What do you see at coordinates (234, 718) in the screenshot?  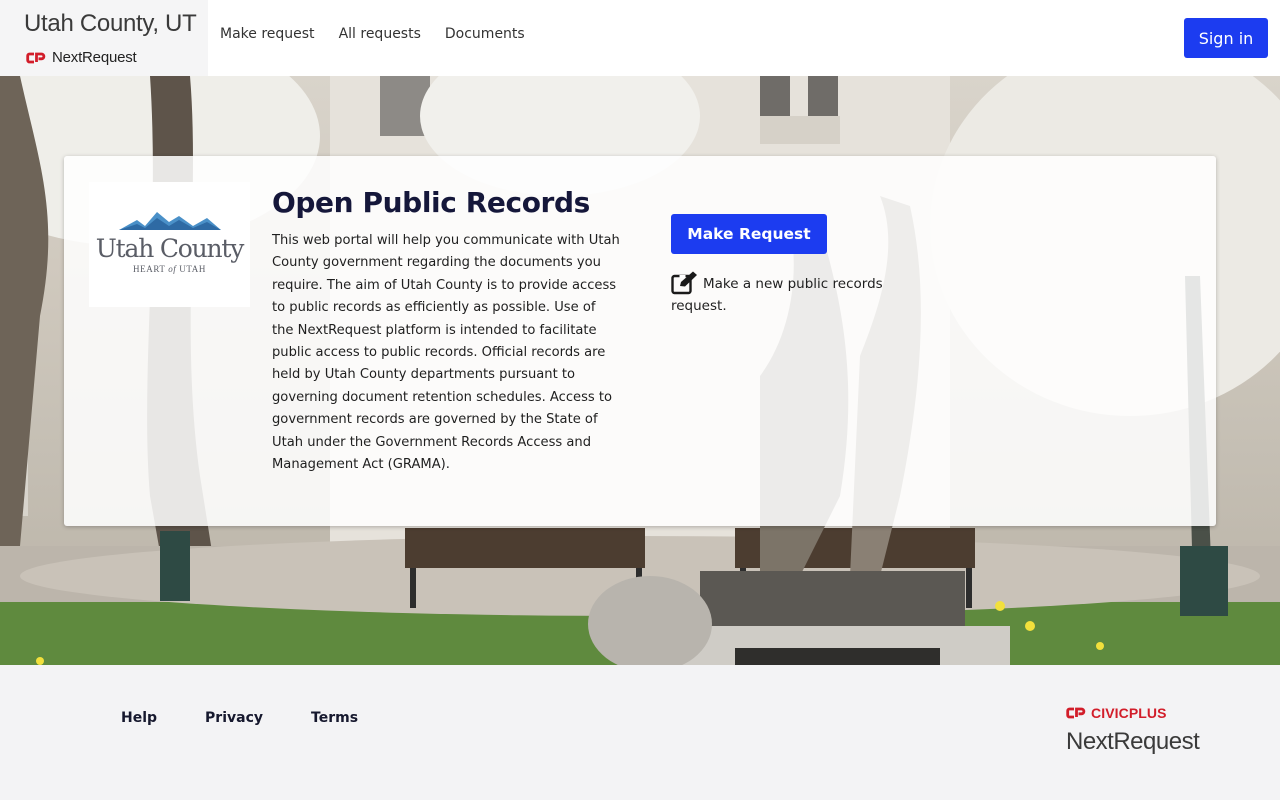 I see `footer-privacy-link: Privacy` at bounding box center [234, 718].